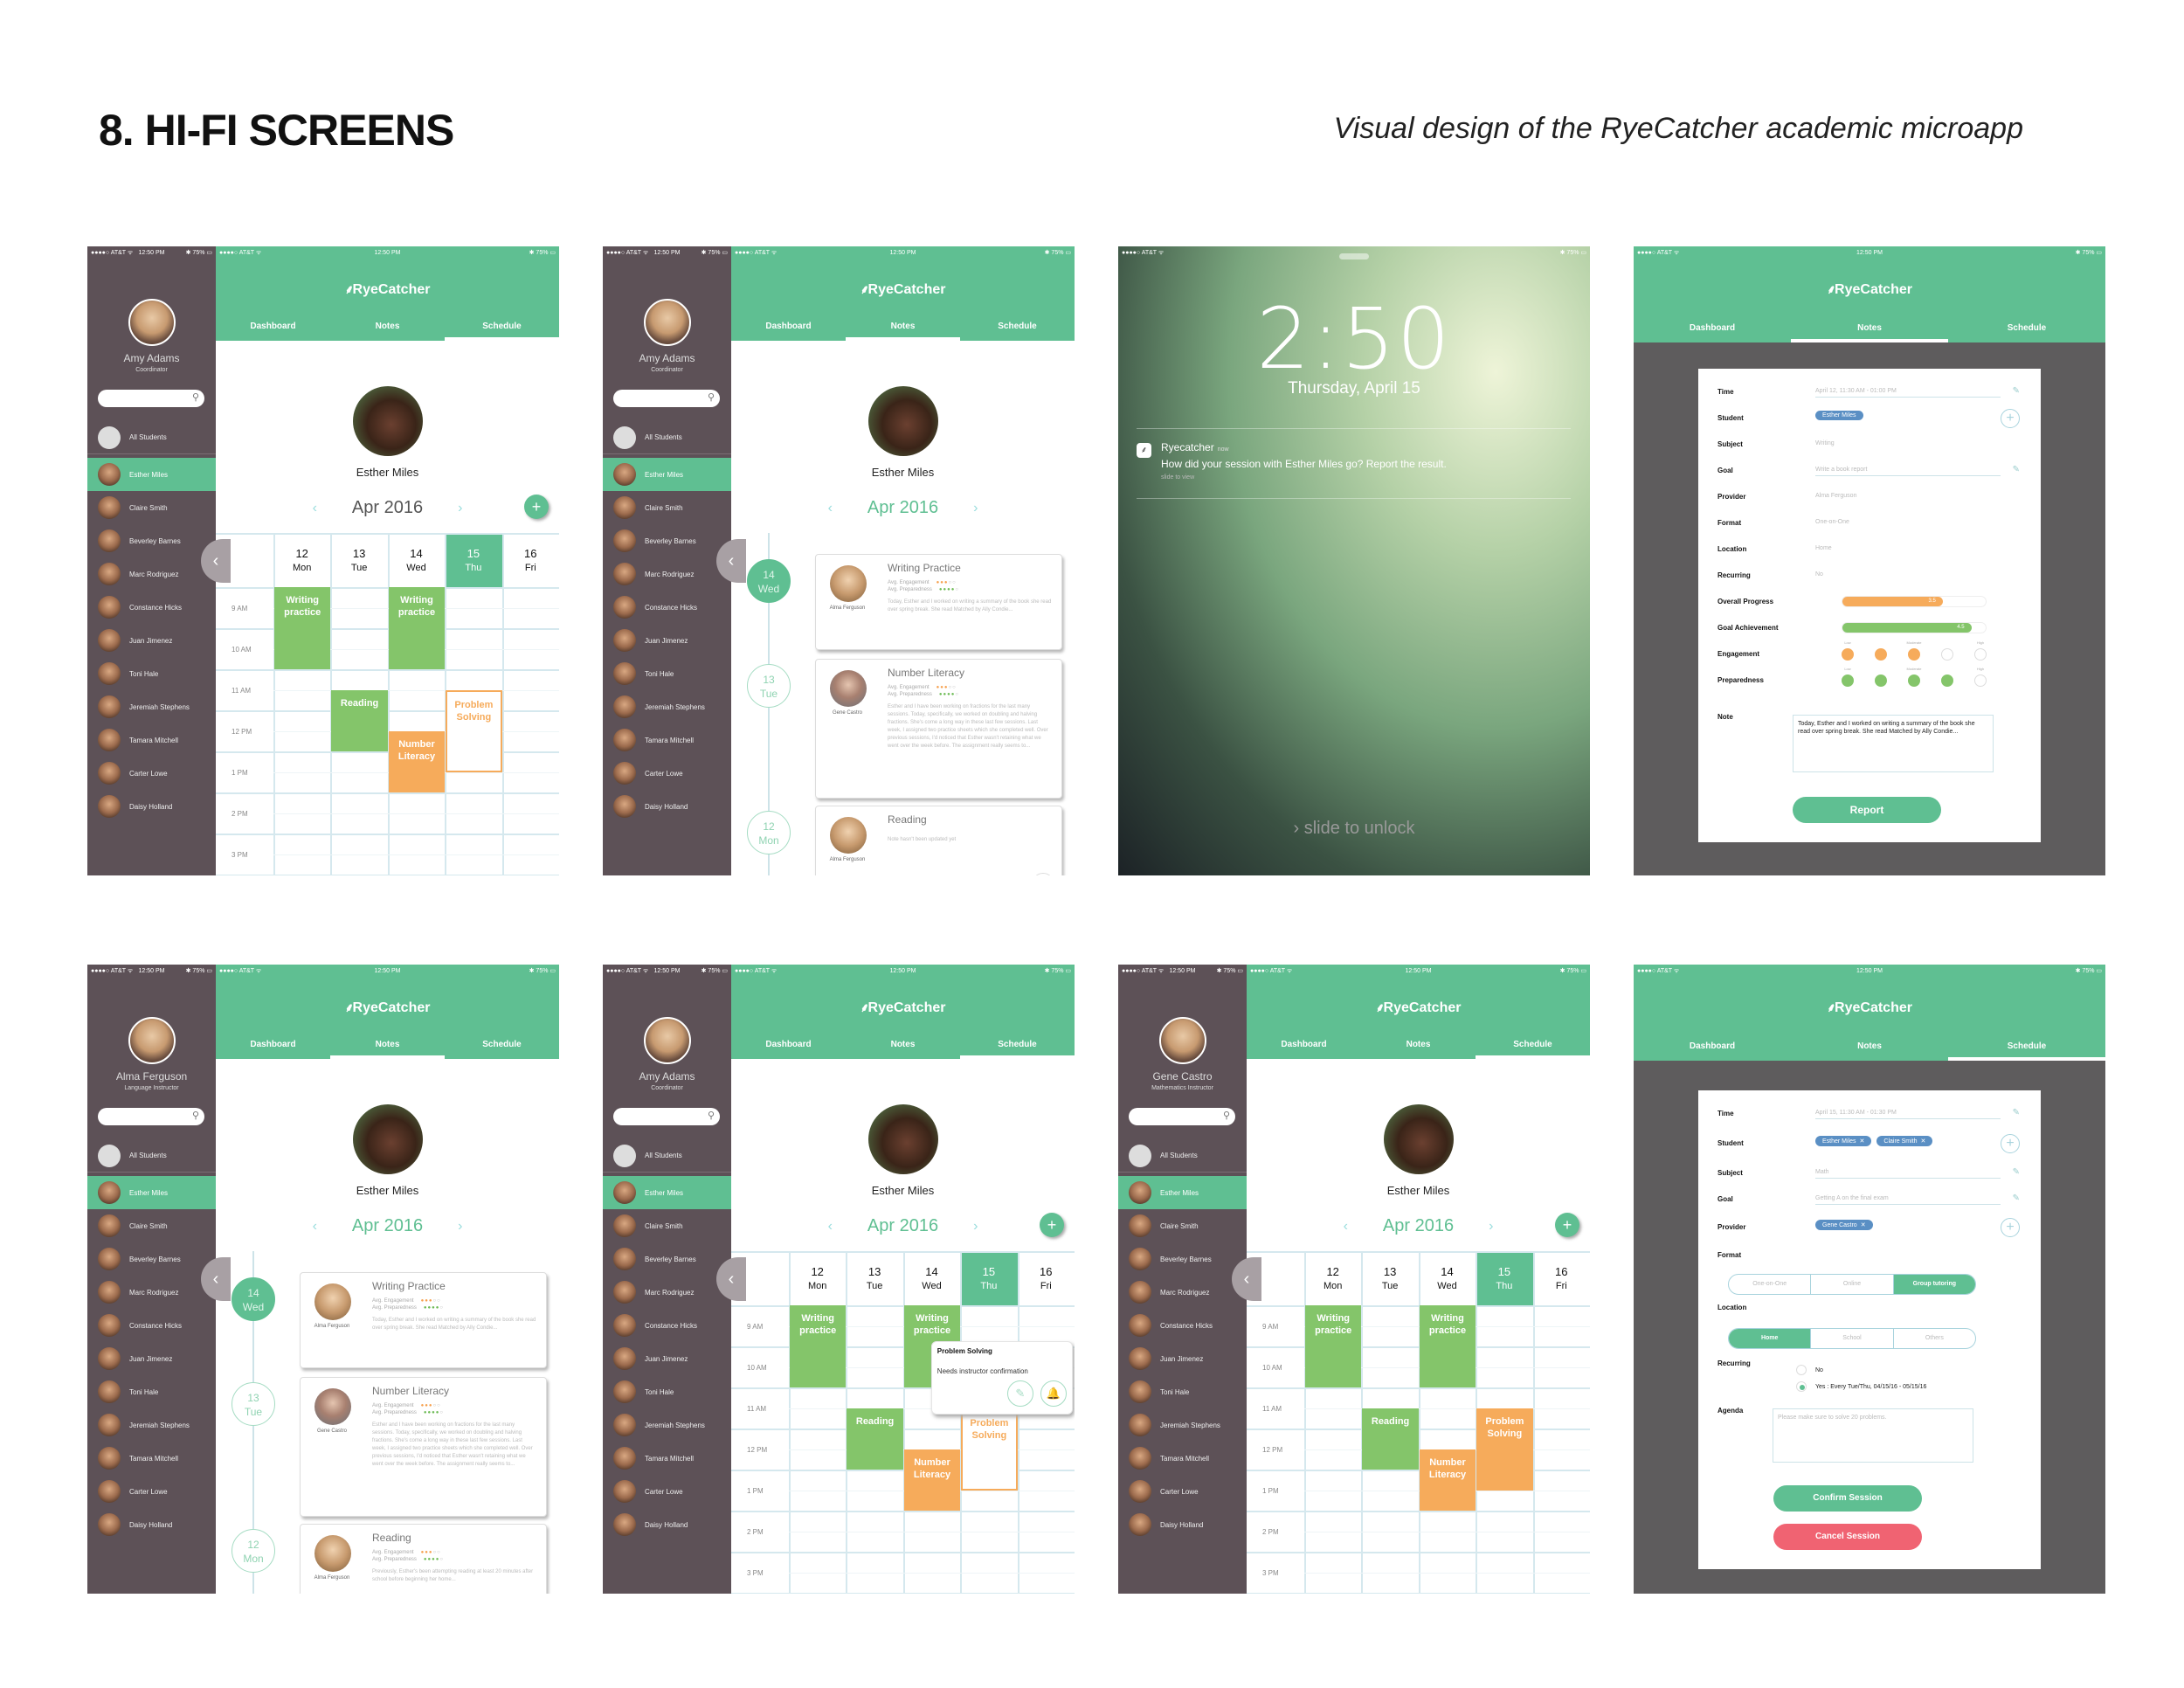 The image size is (2184, 1688). What do you see at coordinates (667, 437) in the screenshot?
I see `sidebar-item-all-students: All Students` at bounding box center [667, 437].